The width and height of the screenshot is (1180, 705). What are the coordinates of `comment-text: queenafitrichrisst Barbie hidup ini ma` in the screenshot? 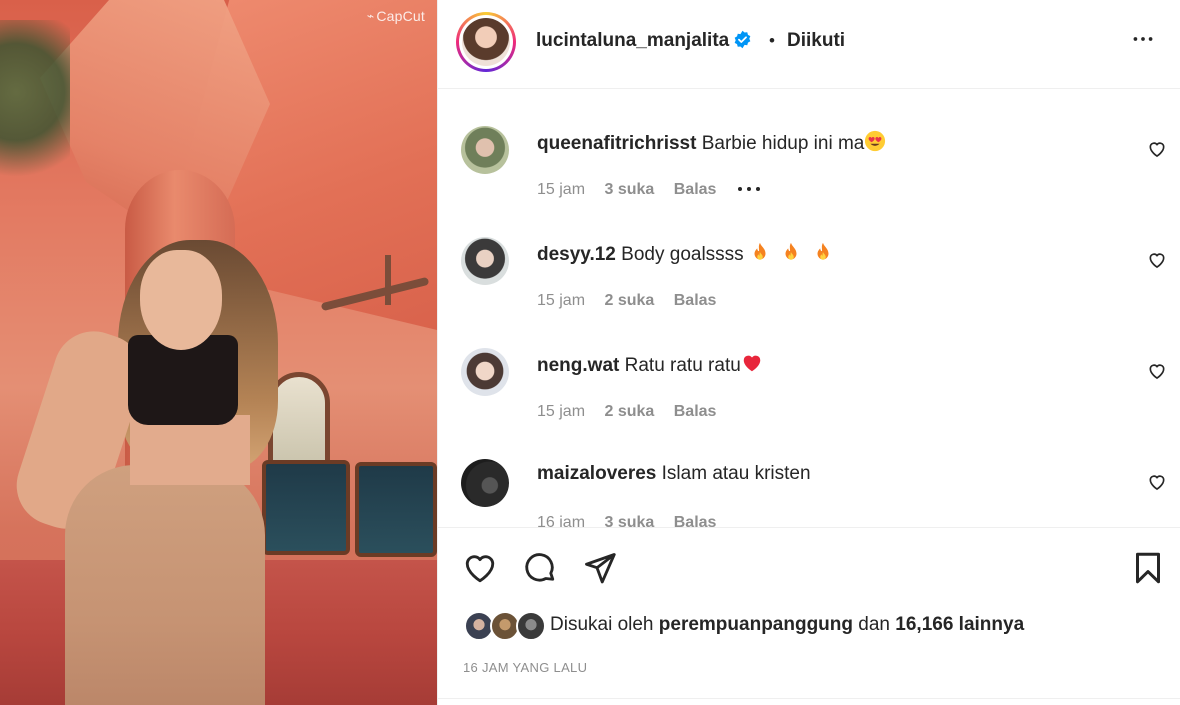 It's located at (711, 142).